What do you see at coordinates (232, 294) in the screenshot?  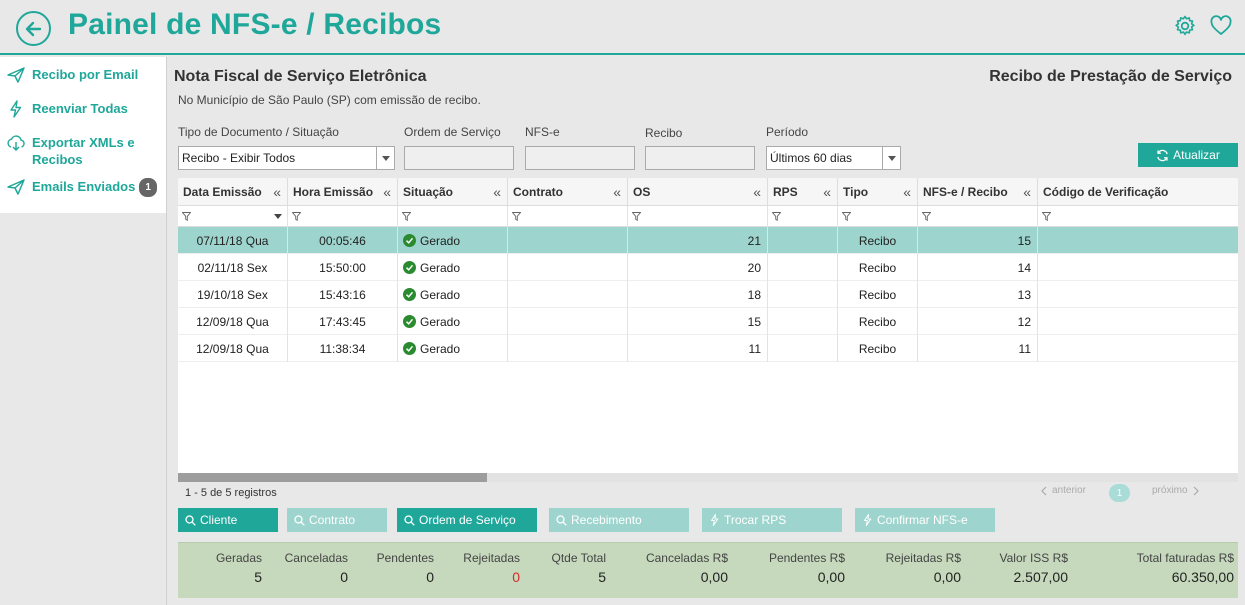 I see `cell-text: 19/10/18 Sex` at bounding box center [232, 294].